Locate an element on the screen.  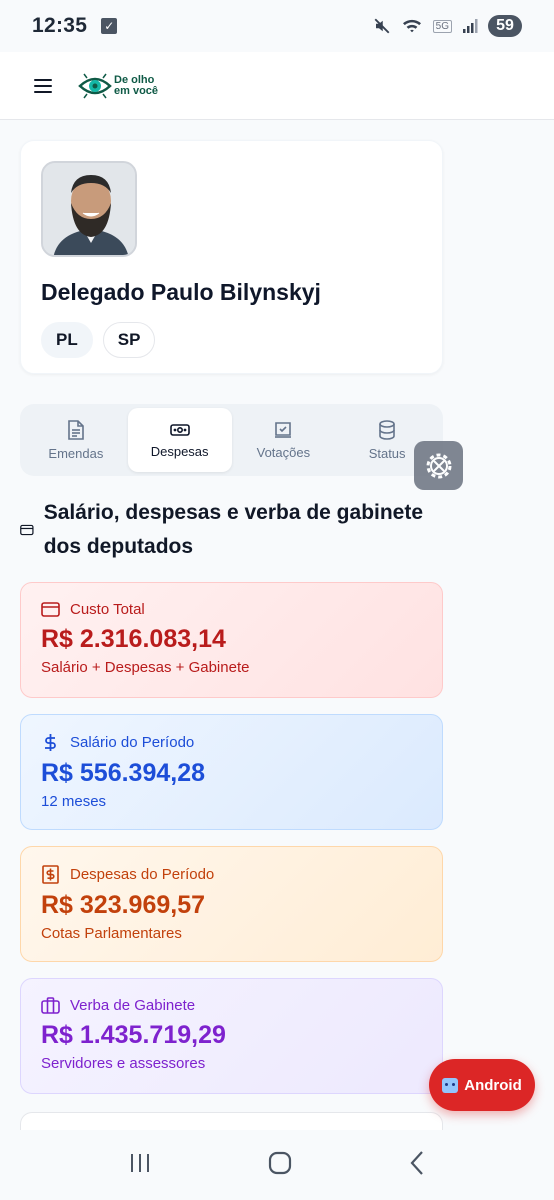
profile-card: Delegado Paulo Bilynskyj PL SP is located at coordinates (231, 257).